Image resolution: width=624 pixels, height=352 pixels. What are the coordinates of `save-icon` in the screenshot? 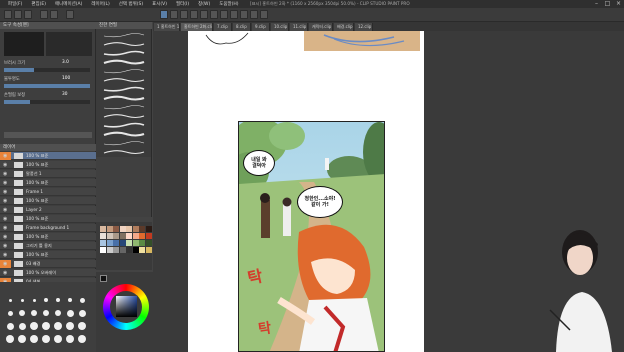 It's located at (28, 14).